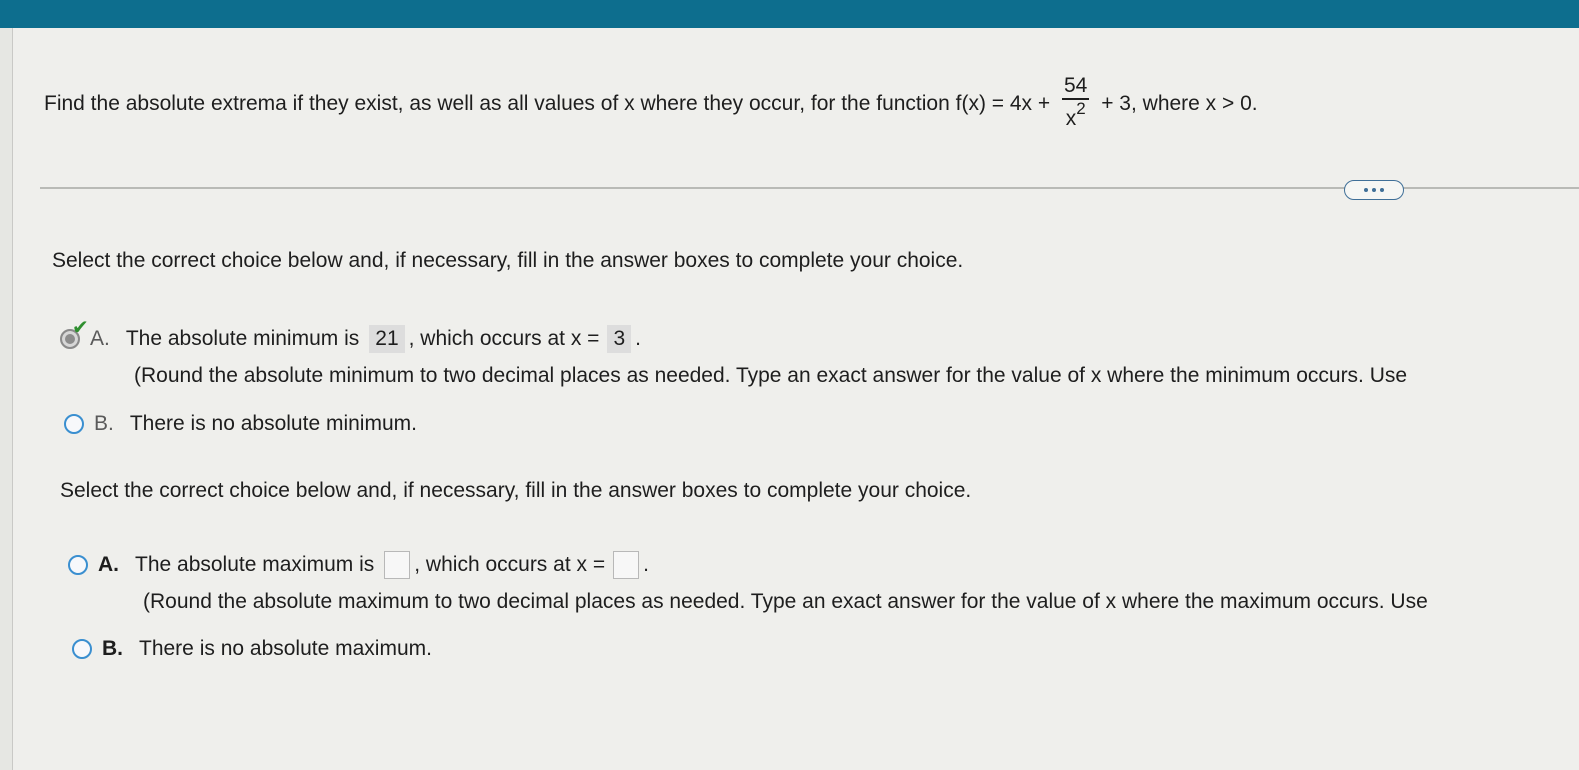  I want to click on choice-text: There is no absolute maximum., so click(285, 648).